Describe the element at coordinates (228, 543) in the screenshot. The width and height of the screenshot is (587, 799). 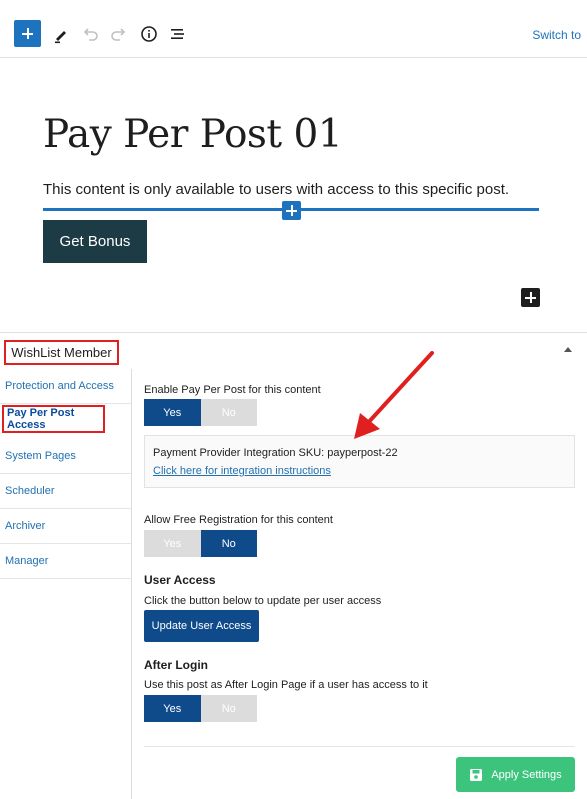
I see `free-registration-no: No` at that location.